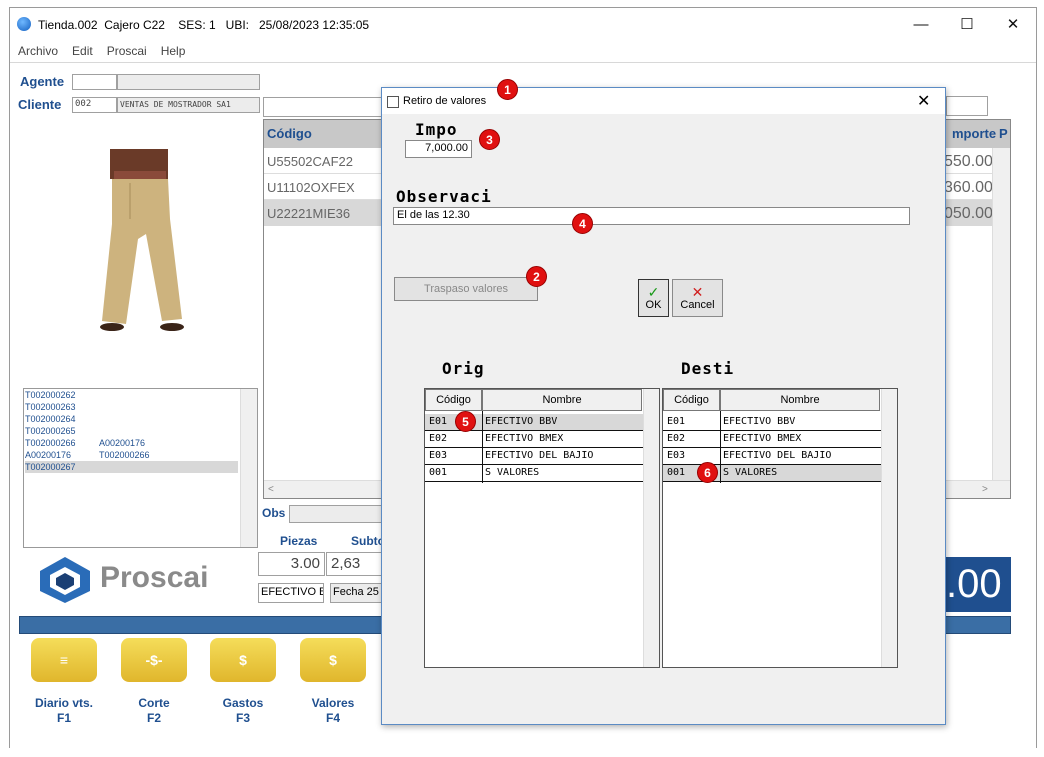 This screenshot has height=757, width=1044. What do you see at coordinates (507, 89) in the screenshot?
I see `annotation-badge-1: 1` at bounding box center [507, 89].